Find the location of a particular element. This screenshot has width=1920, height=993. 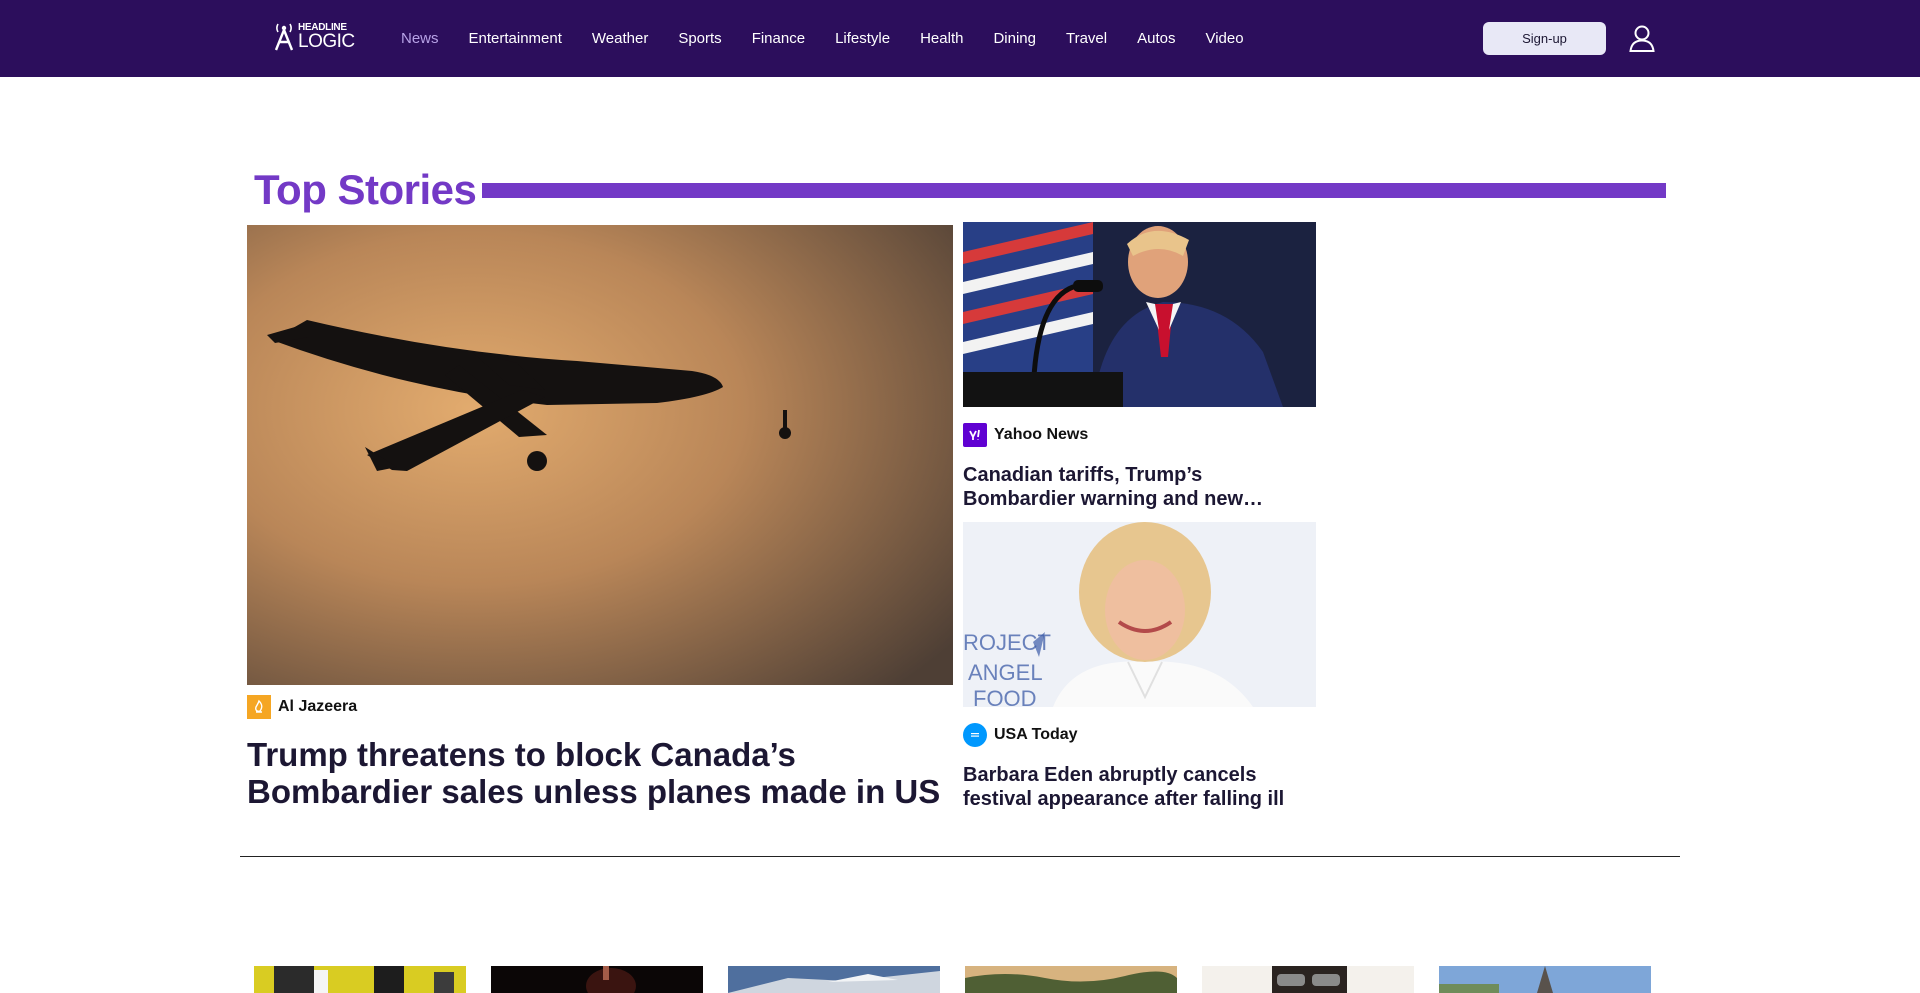

side-story-source: USA Today is located at coordinates (1020, 735).